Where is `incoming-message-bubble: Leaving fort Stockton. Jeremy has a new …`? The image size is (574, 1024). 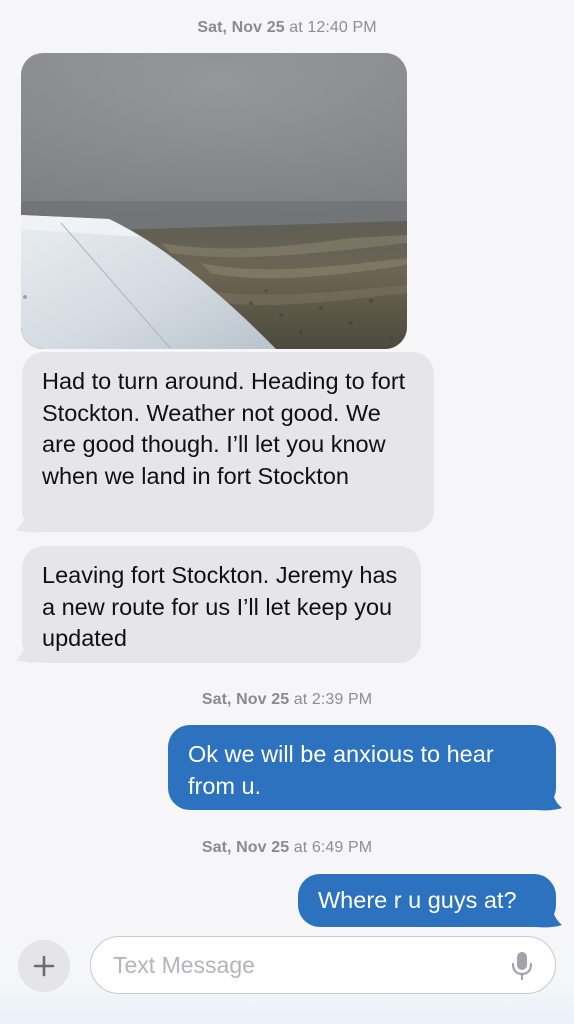 incoming-message-bubble: Leaving fort Stockton. Jeremy has a new … is located at coordinates (221, 604).